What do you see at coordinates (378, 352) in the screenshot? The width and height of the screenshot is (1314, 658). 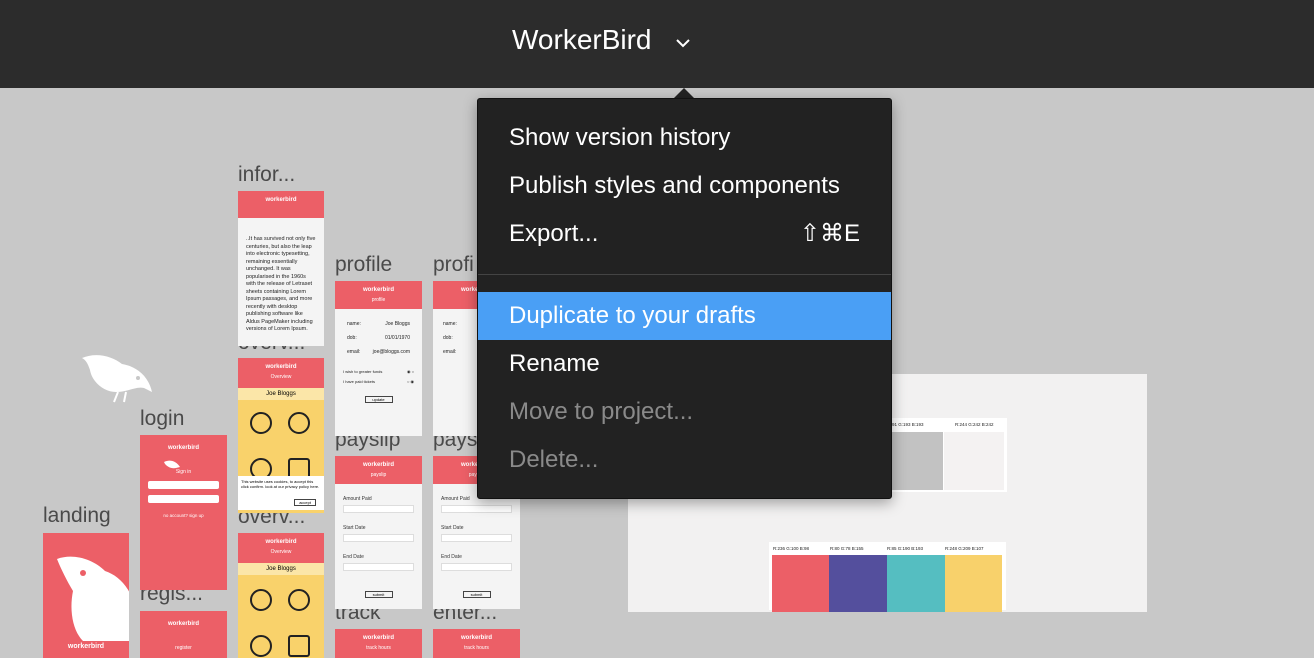 I see `email-row: email: joe@bloggs.com` at bounding box center [378, 352].